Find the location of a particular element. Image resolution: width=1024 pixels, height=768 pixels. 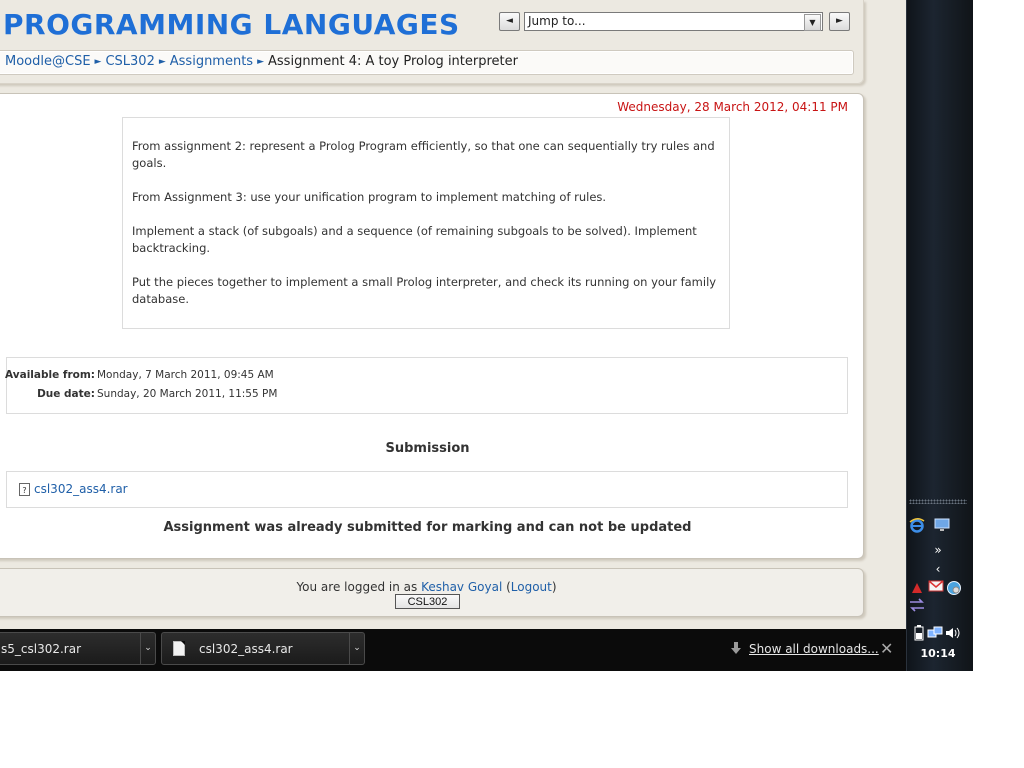

internet-explorer-icon is located at coordinates (917, 525).